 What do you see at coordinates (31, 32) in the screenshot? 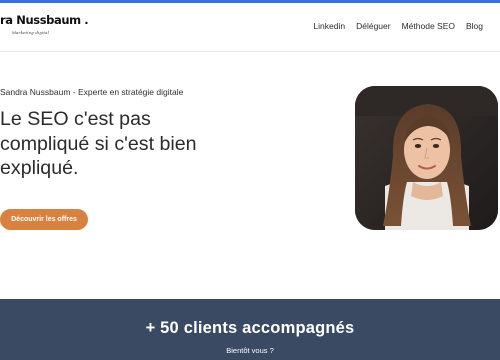
I see `logo-tagline: Marketing digital` at bounding box center [31, 32].